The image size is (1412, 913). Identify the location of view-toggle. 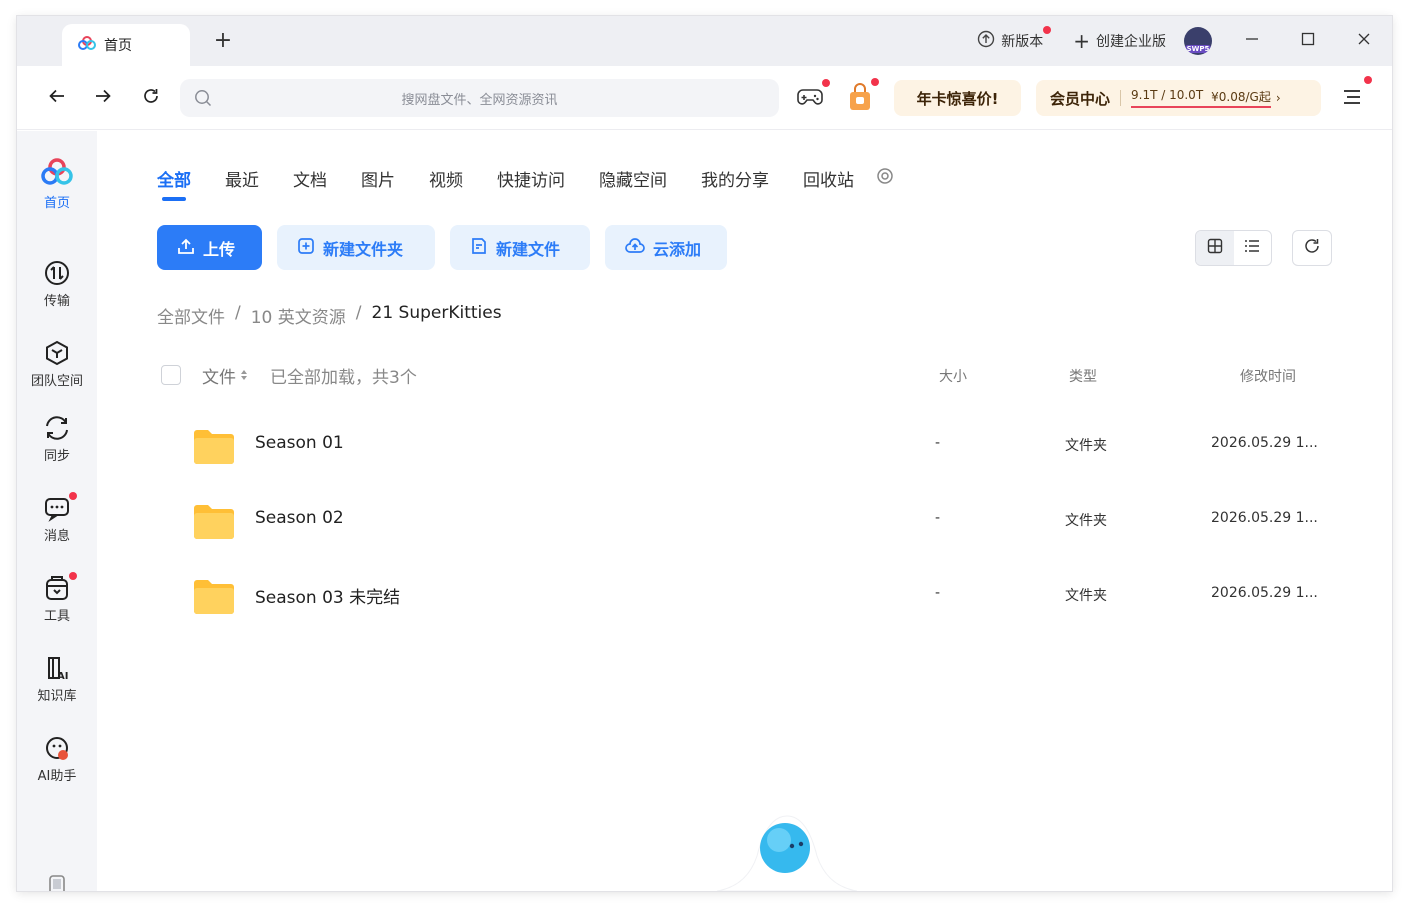
(1233, 248).